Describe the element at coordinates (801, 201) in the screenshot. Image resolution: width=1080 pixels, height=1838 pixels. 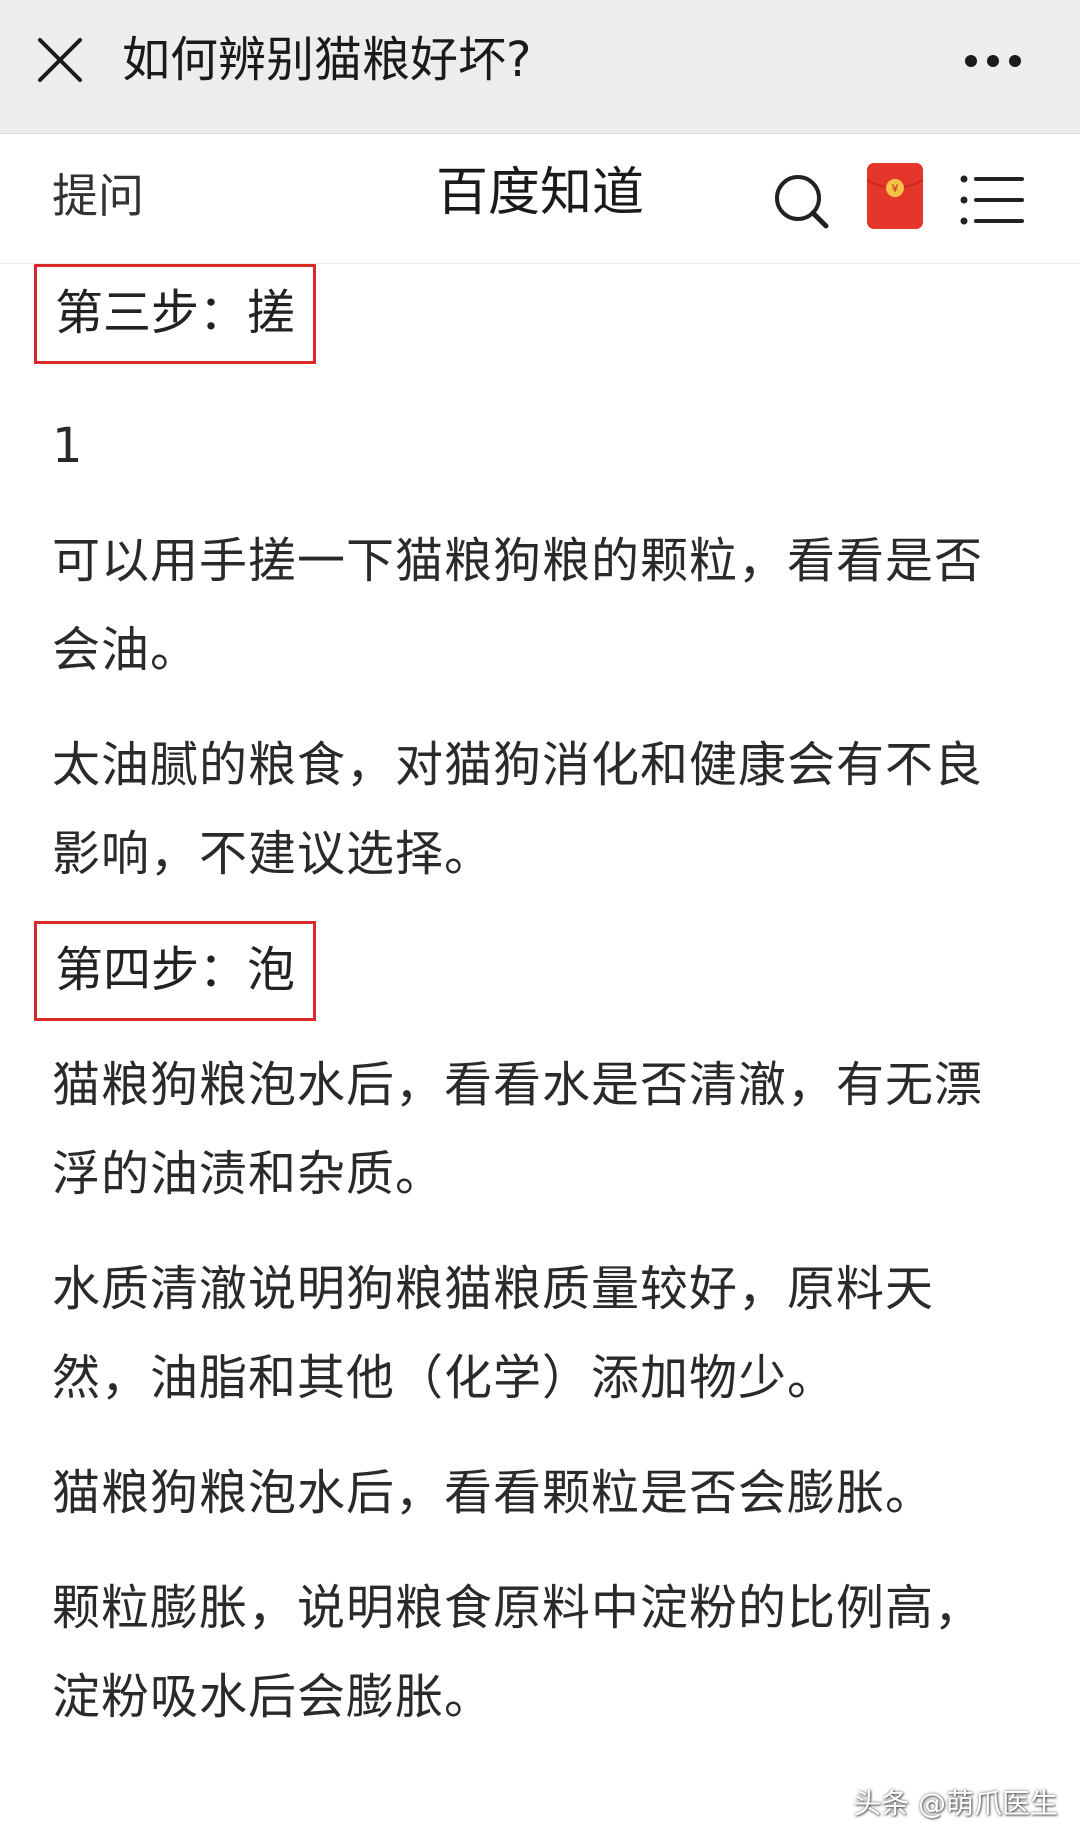
I see `search-icon` at that location.